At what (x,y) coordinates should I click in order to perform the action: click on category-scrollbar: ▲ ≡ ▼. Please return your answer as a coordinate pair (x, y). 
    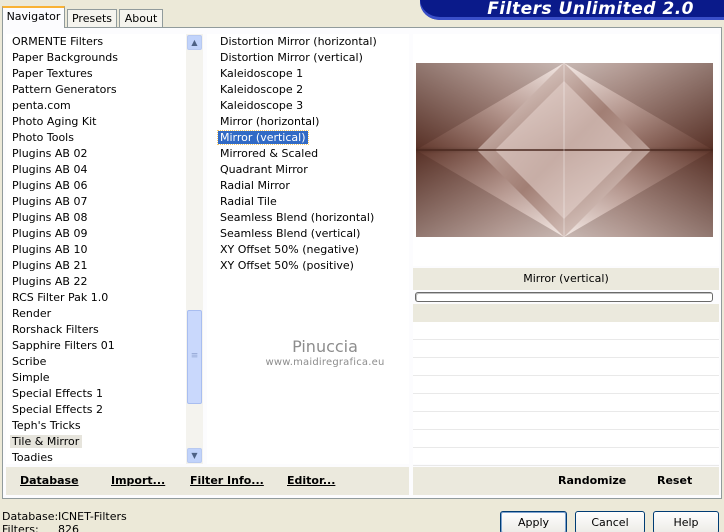
    Looking at the image, I should click on (194, 249).